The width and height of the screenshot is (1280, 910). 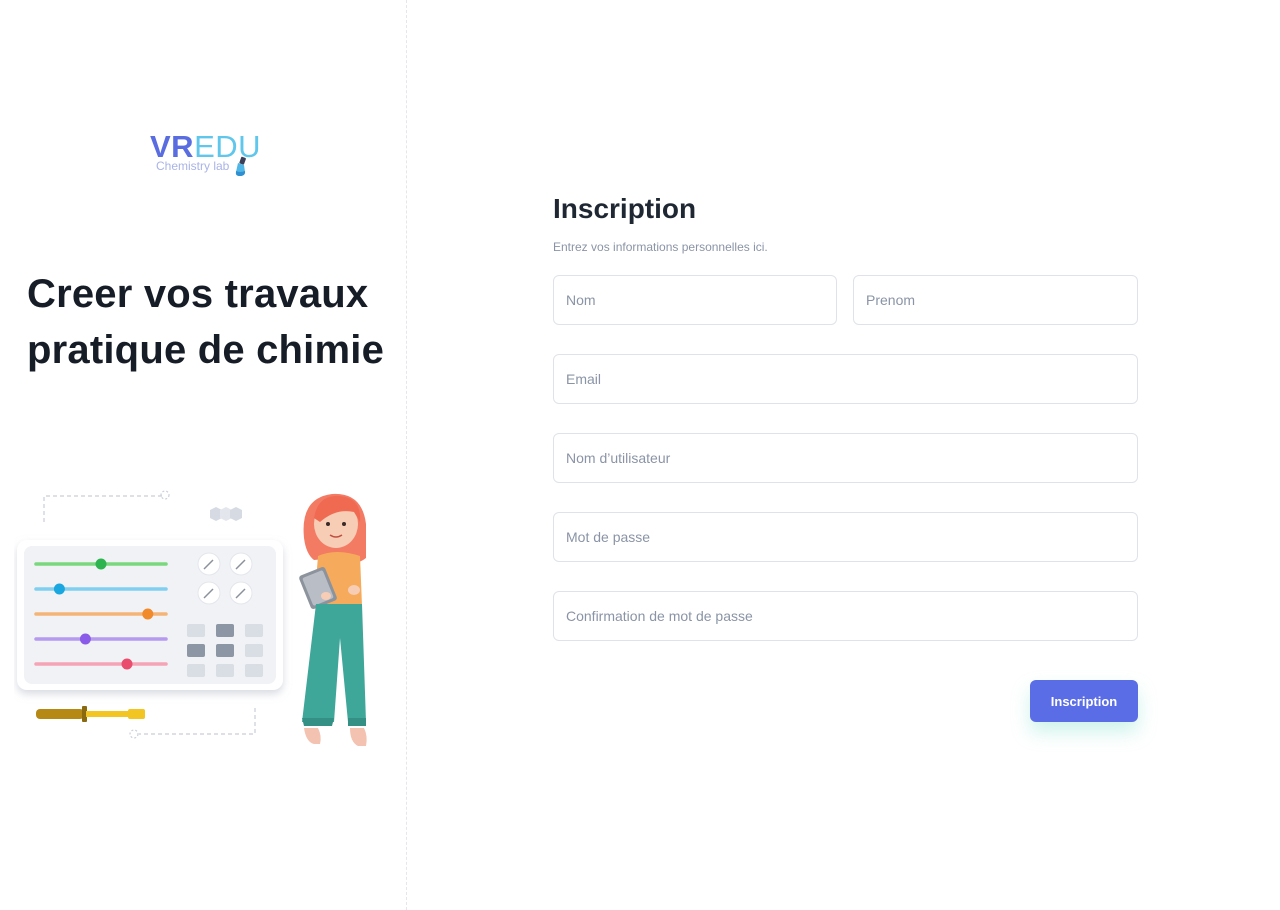 I want to click on lab-control-illustration, so click(x=192, y=618).